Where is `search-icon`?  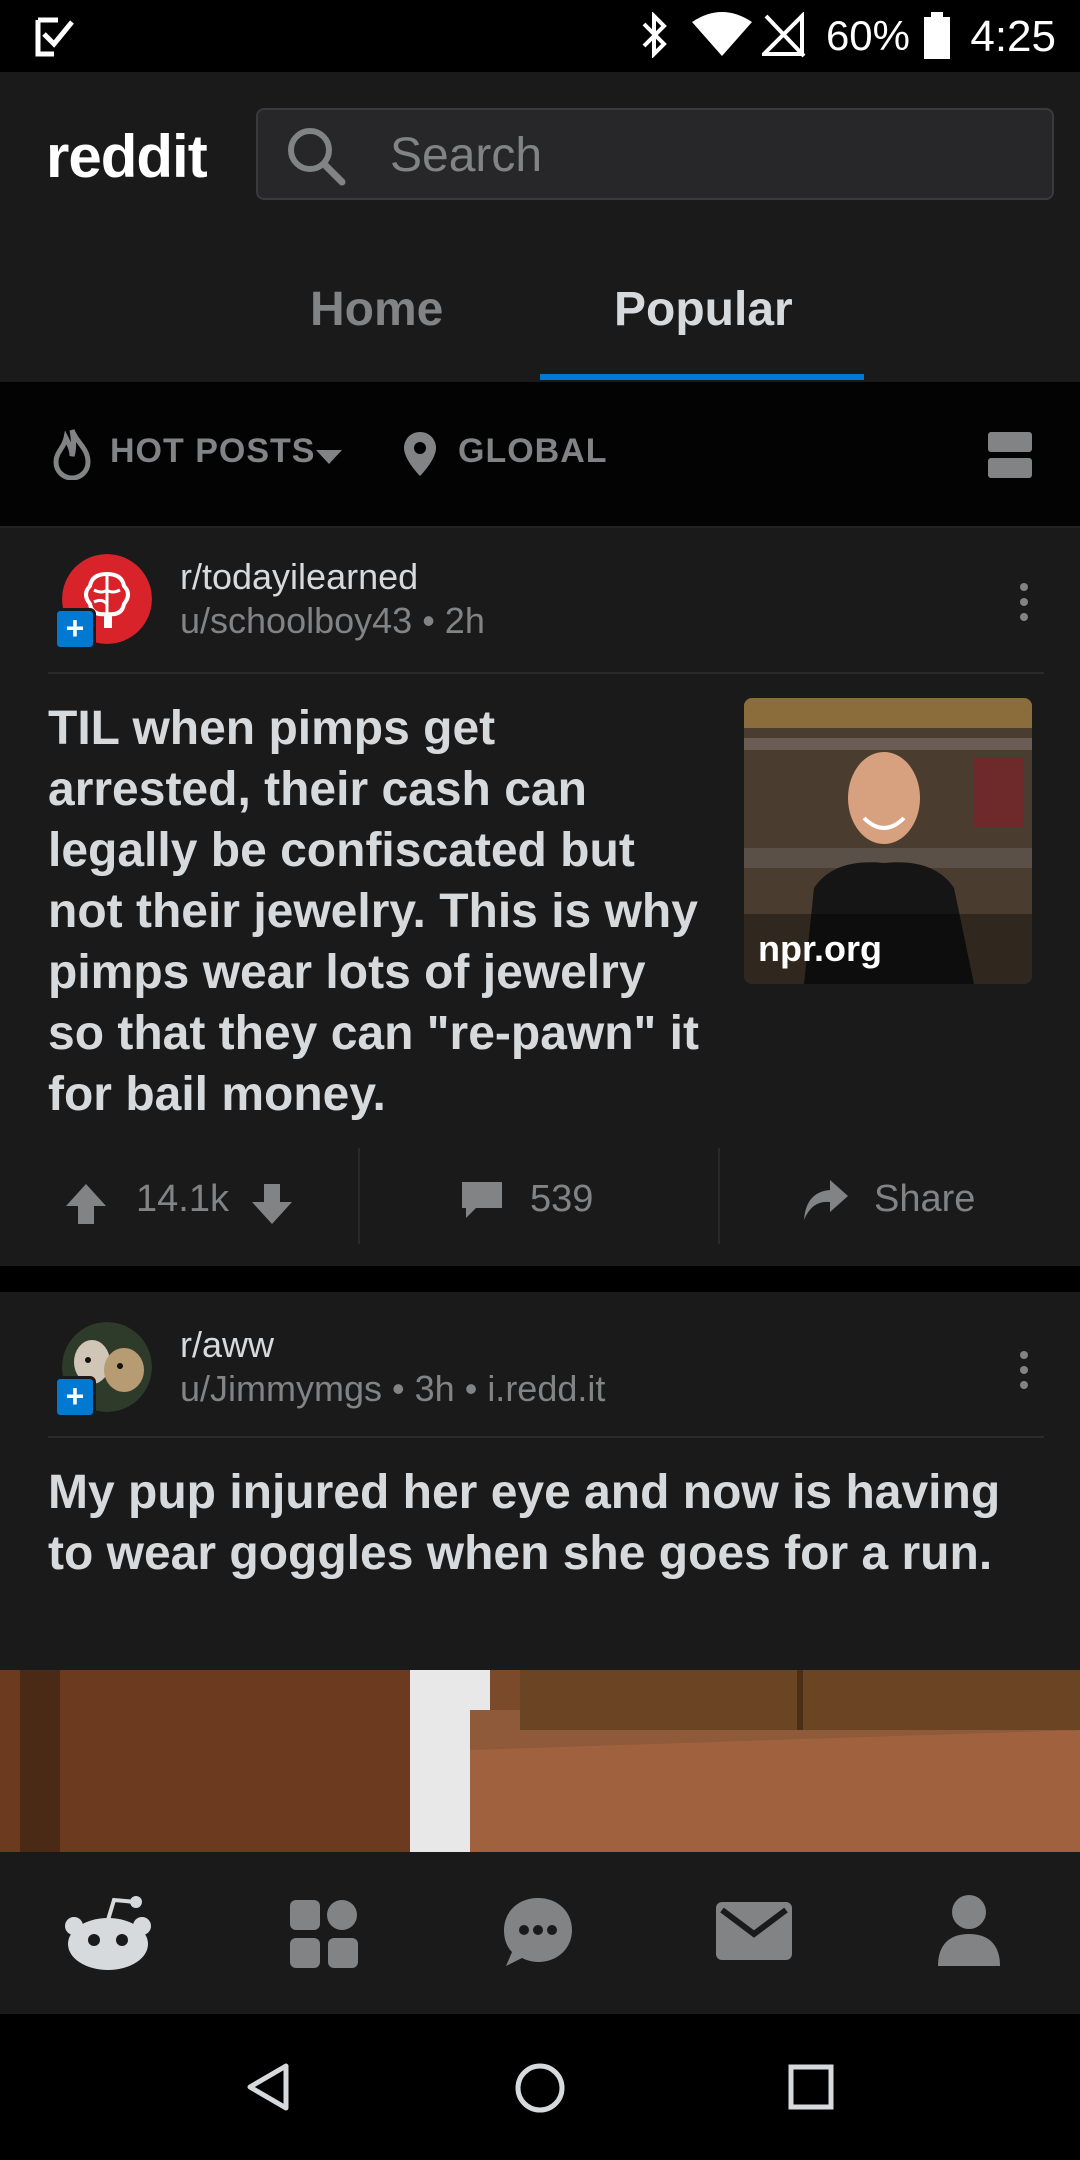
search-icon is located at coordinates (317, 157).